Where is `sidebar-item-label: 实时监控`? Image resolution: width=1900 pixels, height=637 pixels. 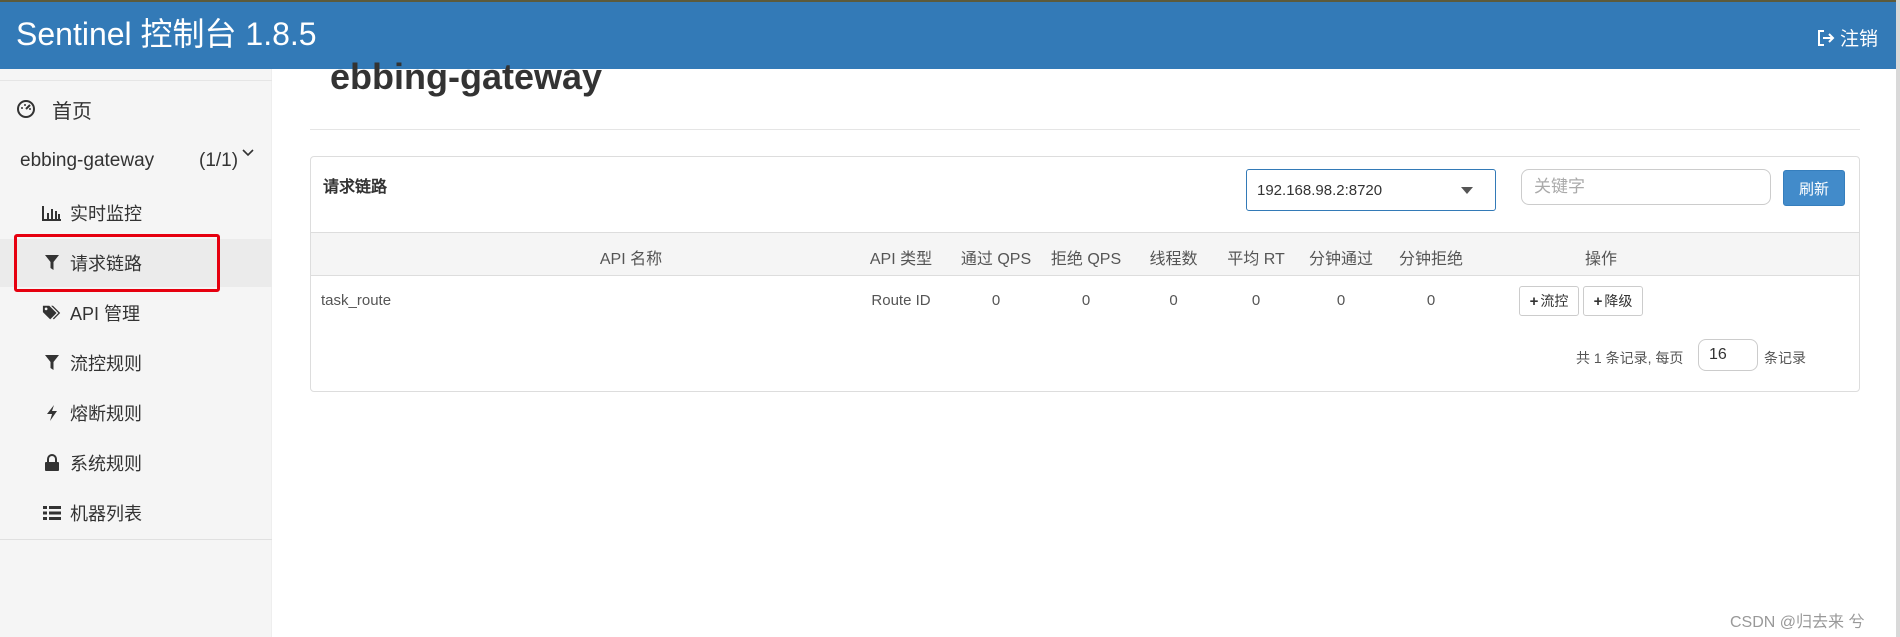 sidebar-item-label: 实时监控 is located at coordinates (106, 214).